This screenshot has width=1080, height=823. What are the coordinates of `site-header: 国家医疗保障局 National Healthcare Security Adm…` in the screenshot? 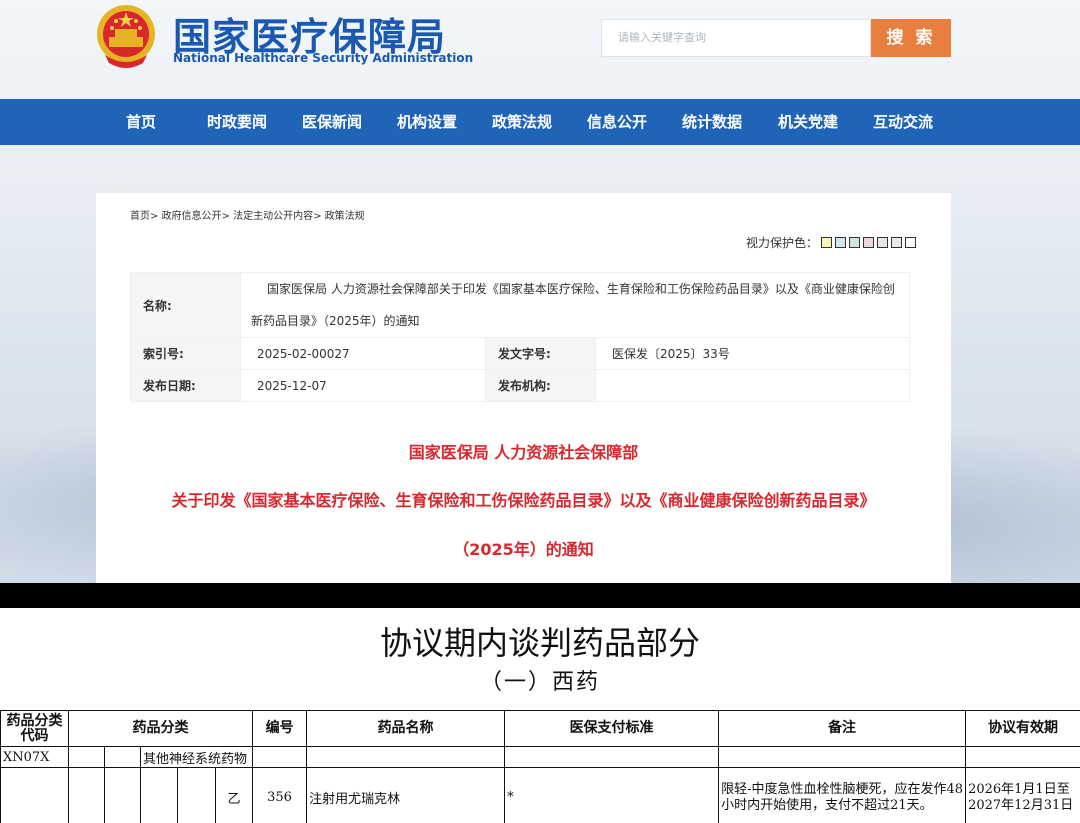 It's located at (540, 49).